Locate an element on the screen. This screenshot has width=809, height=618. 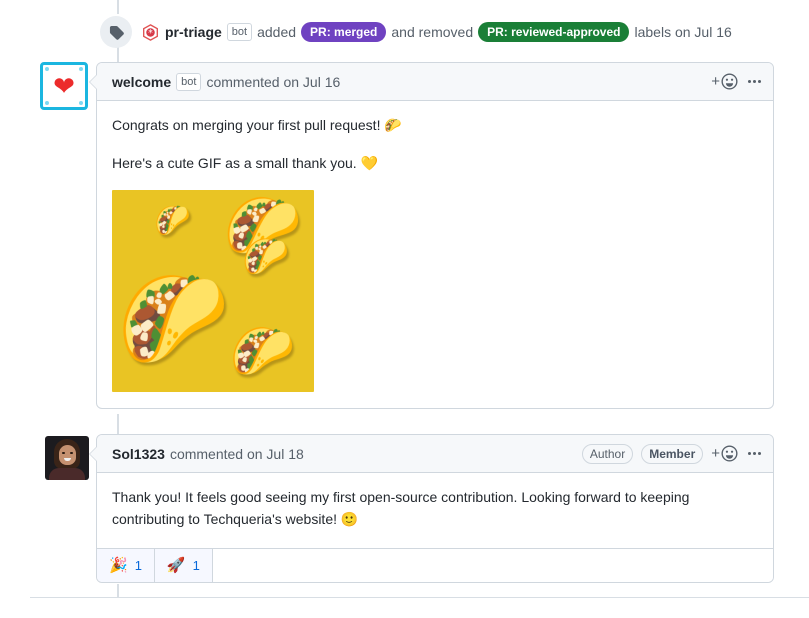
comment-byline: Sol1323 commented on Jul 18 is located at coordinates (208, 454).